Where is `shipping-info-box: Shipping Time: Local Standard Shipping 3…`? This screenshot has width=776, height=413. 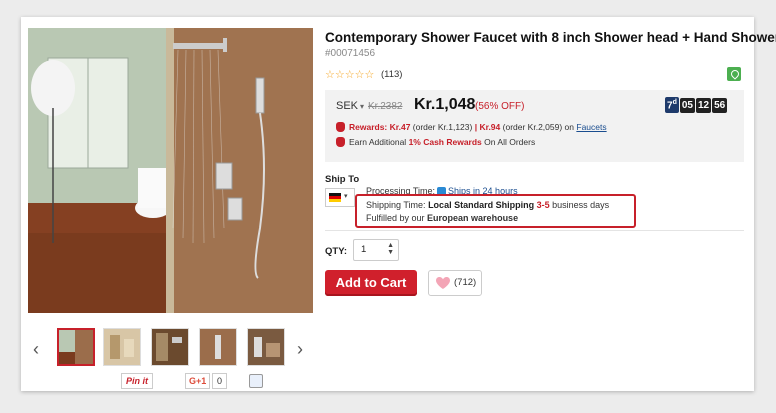 shipping-info-box: Shipping Time: Local Standard Shipping 3… is located at coordinates (495, 211).